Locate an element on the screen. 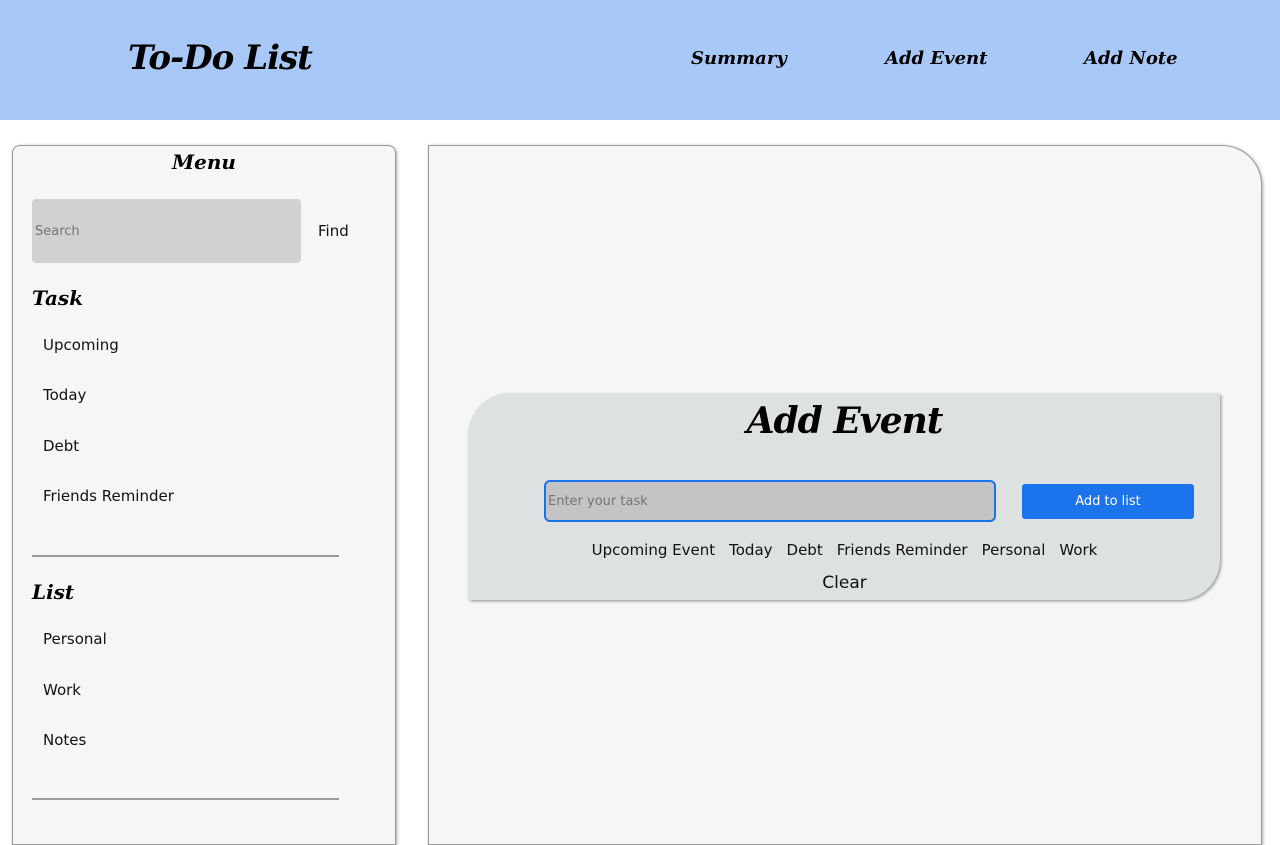 The height and width of the screenshot is (845, 1280). nav-summary-link: Summary is located at coordinates (739, 58).